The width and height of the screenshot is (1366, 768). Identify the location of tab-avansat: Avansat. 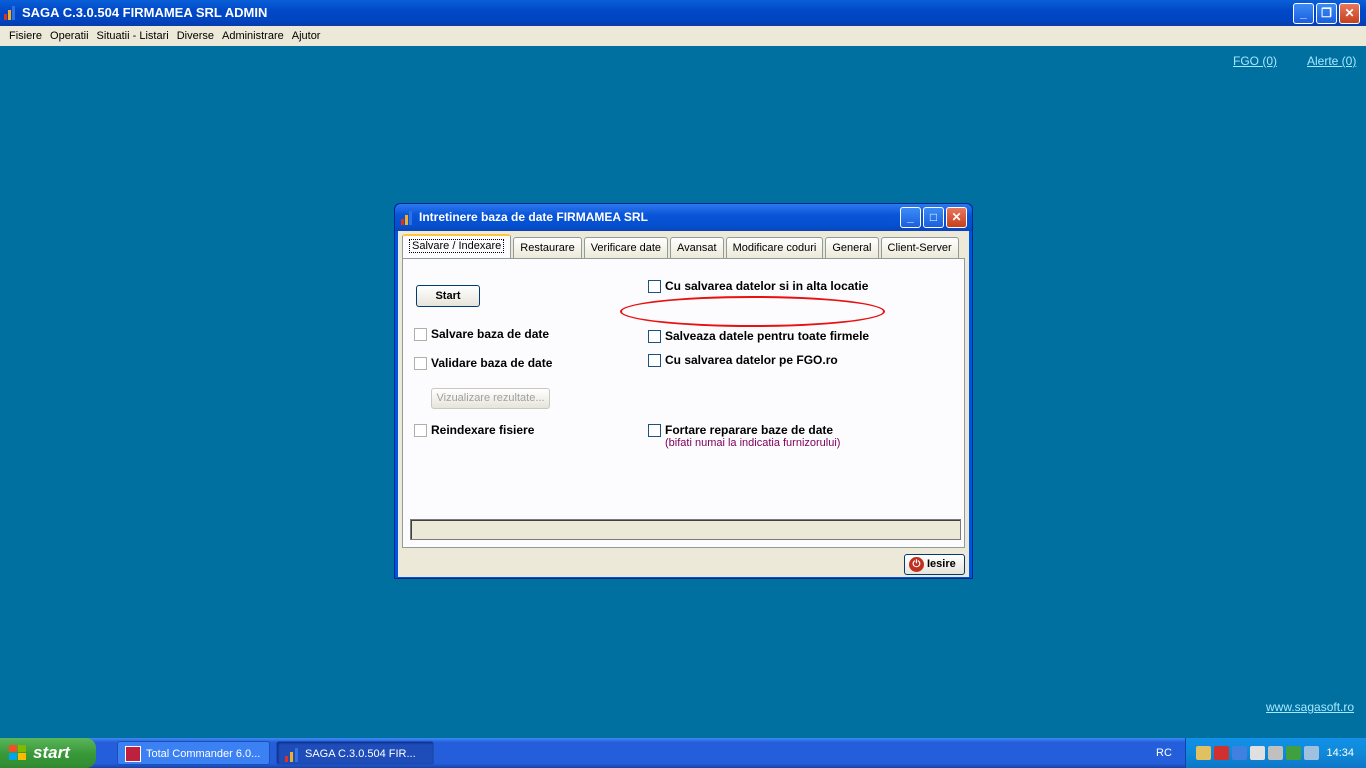
(697, 247).